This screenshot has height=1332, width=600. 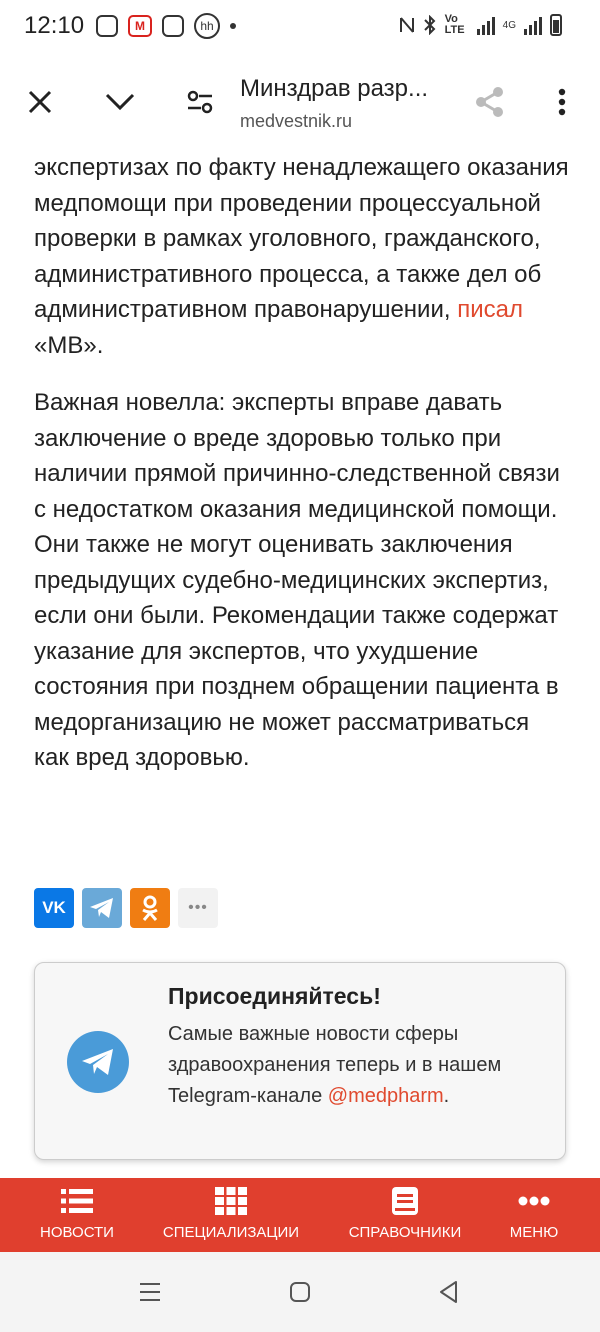 What do you see at coordinates (126, 908) in the screenshot?
I see `share-buttons: VK •••` at bounding box center [126, 908].